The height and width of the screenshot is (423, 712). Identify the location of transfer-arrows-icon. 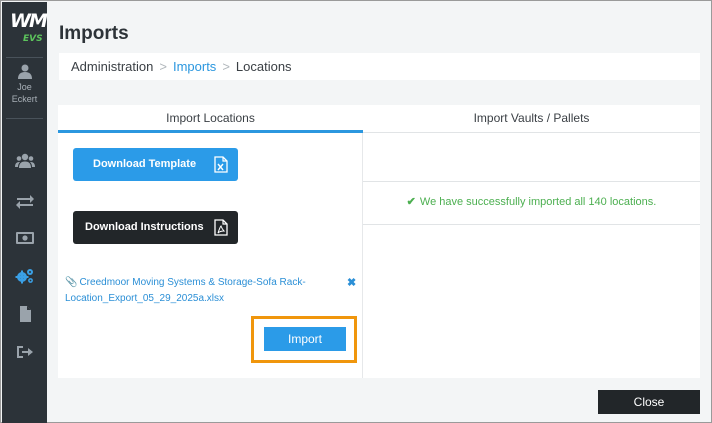
(25, 201).